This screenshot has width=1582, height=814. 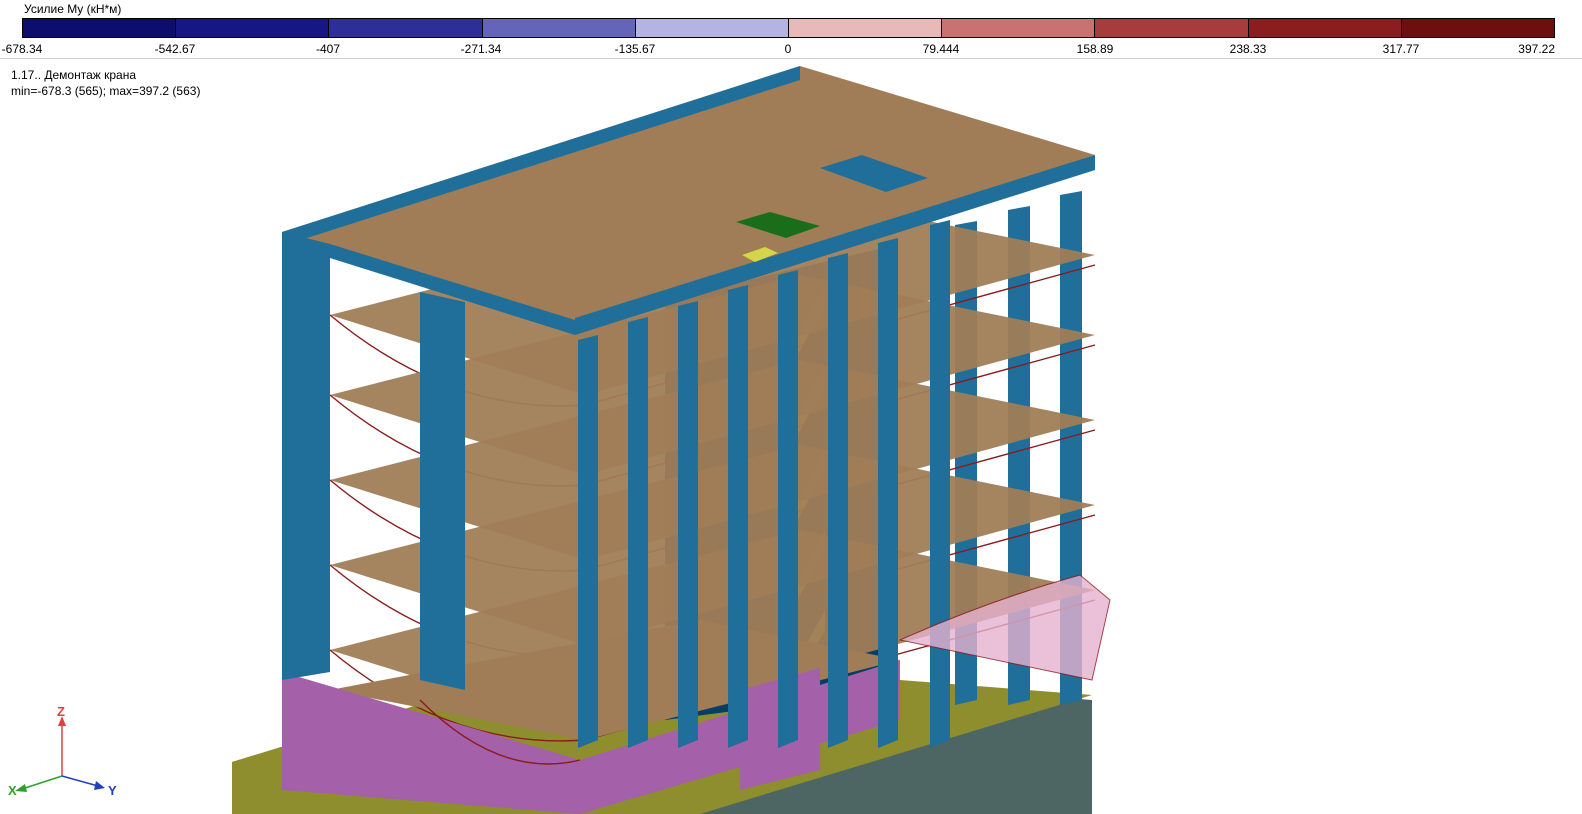 I want to click on scale-tick-label: 397.22, so click(x=1536, y=49).